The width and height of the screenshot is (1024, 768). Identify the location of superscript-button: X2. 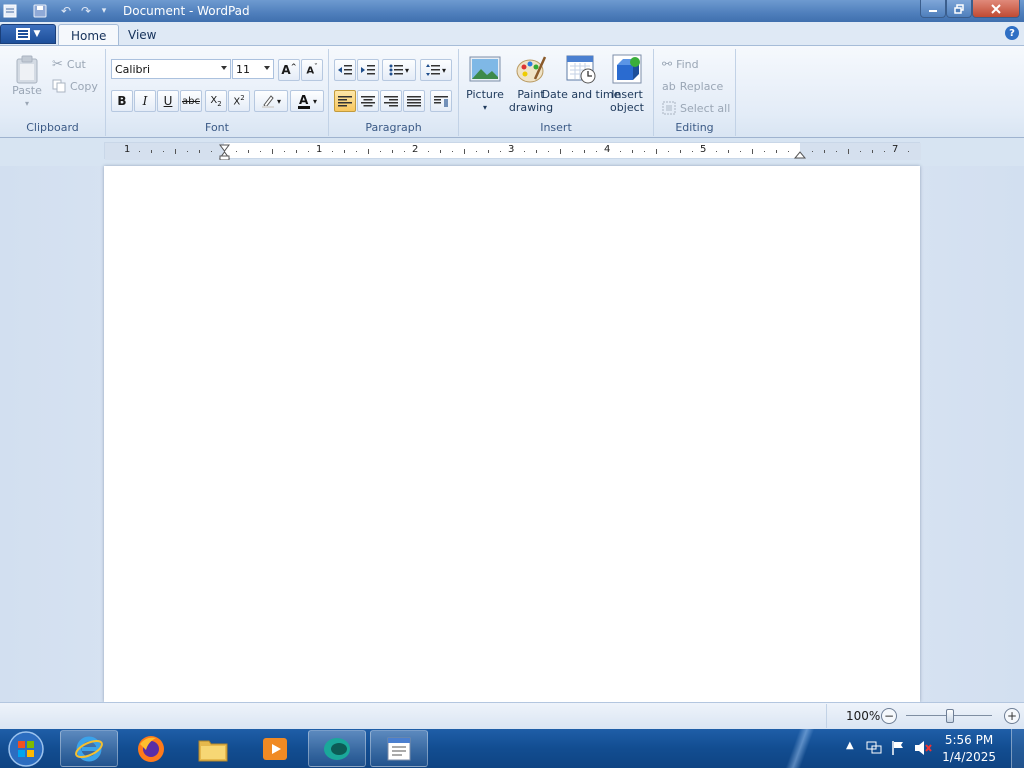
(239, 101).